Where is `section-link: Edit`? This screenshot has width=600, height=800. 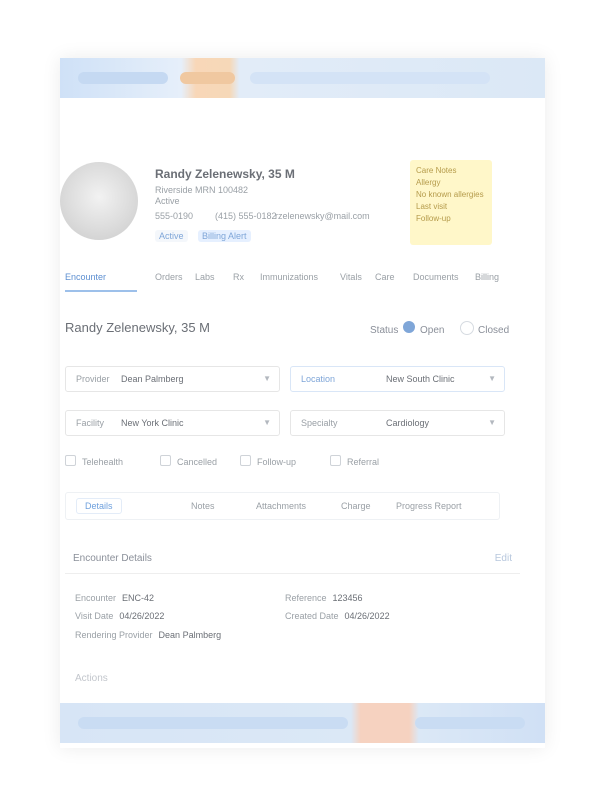
section-link: Edit is located at coordinates (503, 558).